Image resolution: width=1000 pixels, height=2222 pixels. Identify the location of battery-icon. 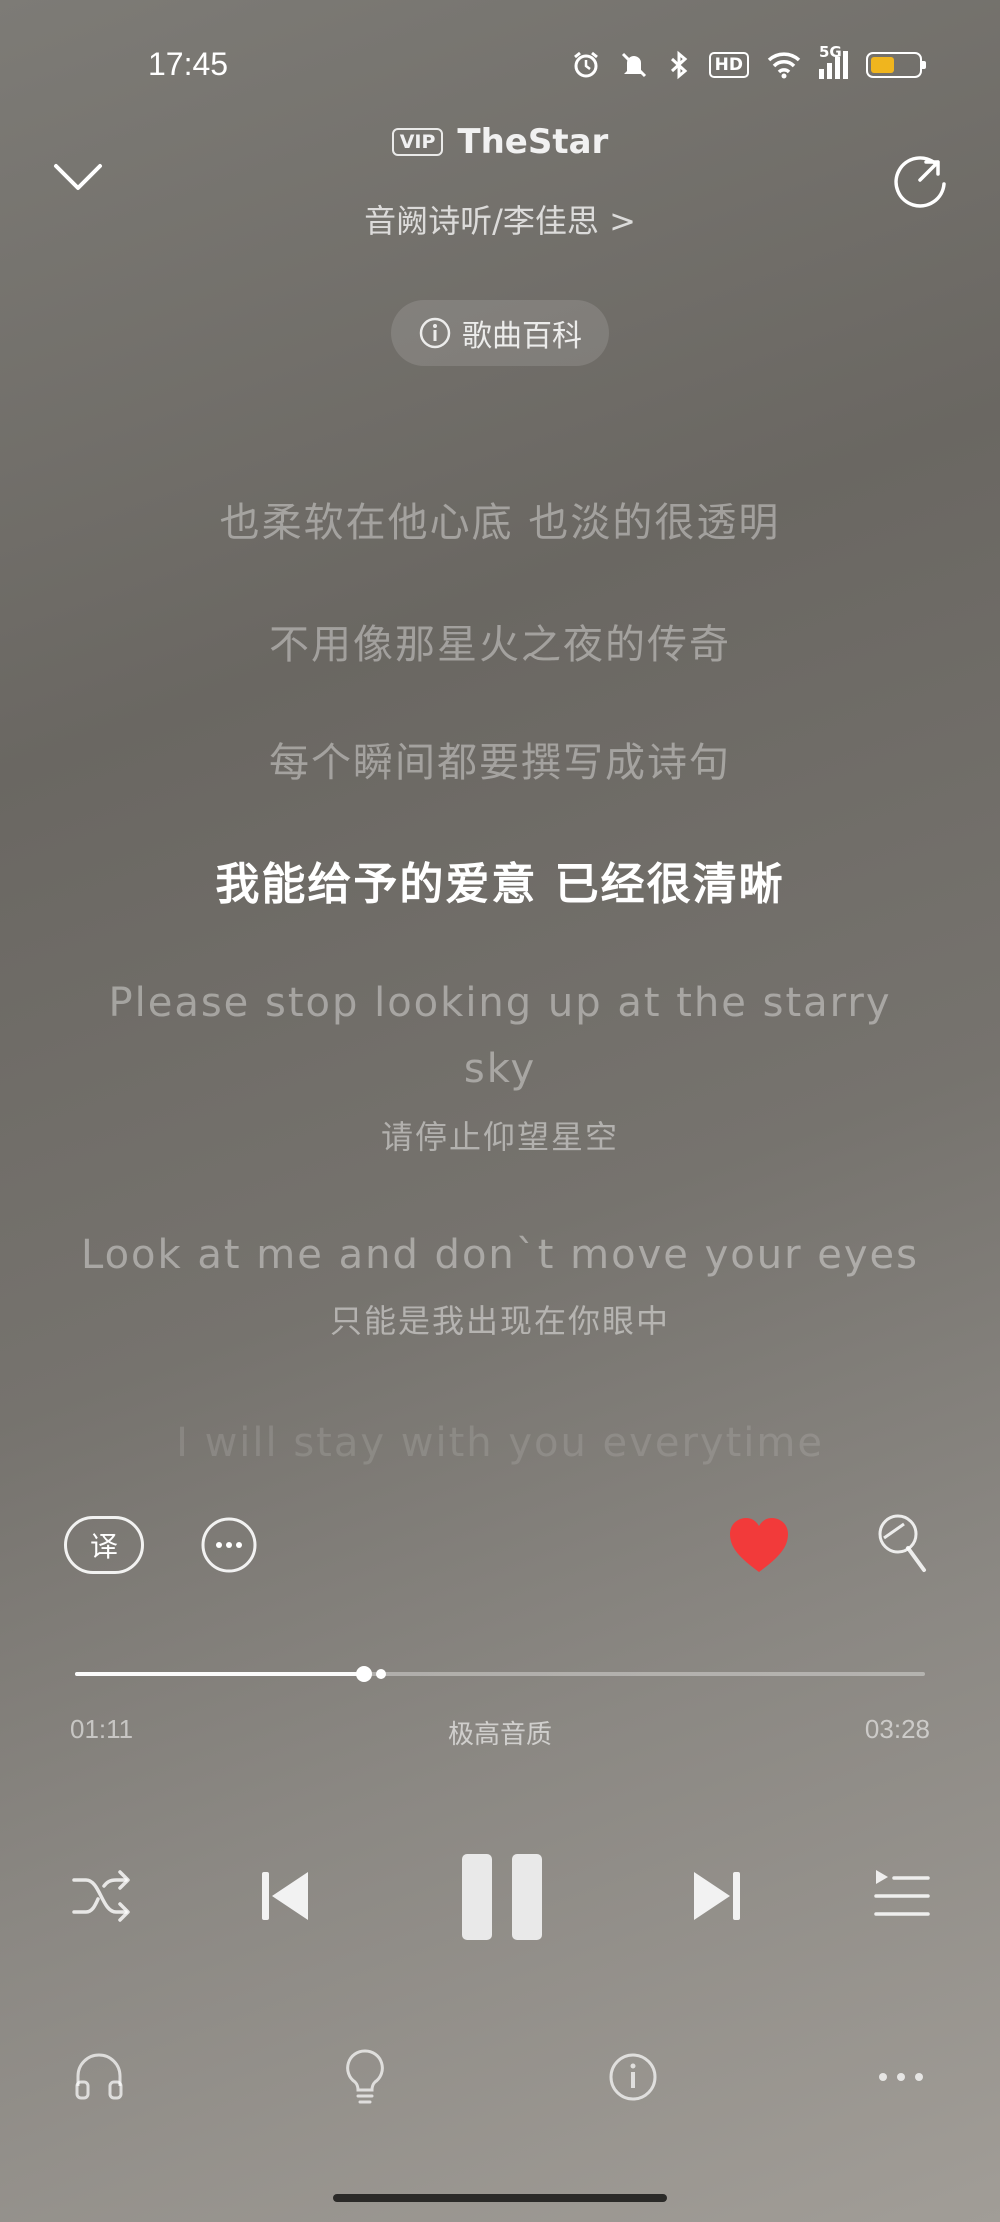
(896, 65).